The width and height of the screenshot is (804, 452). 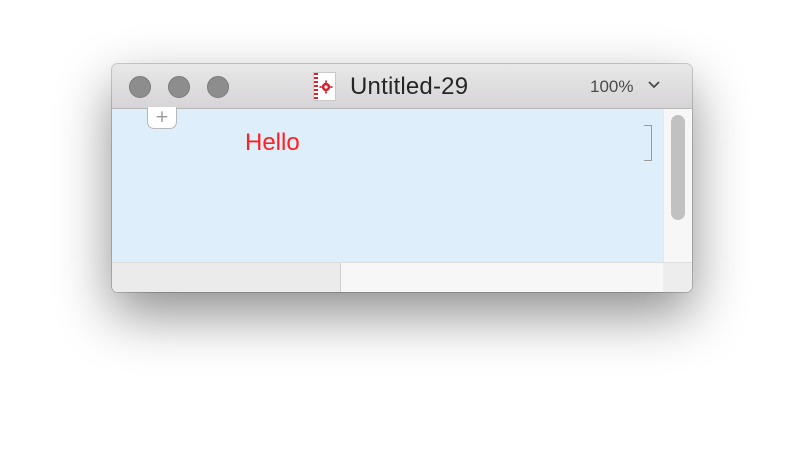 I want to click on zoom-level-dropdown: 100%, so click(x=611, y=87).